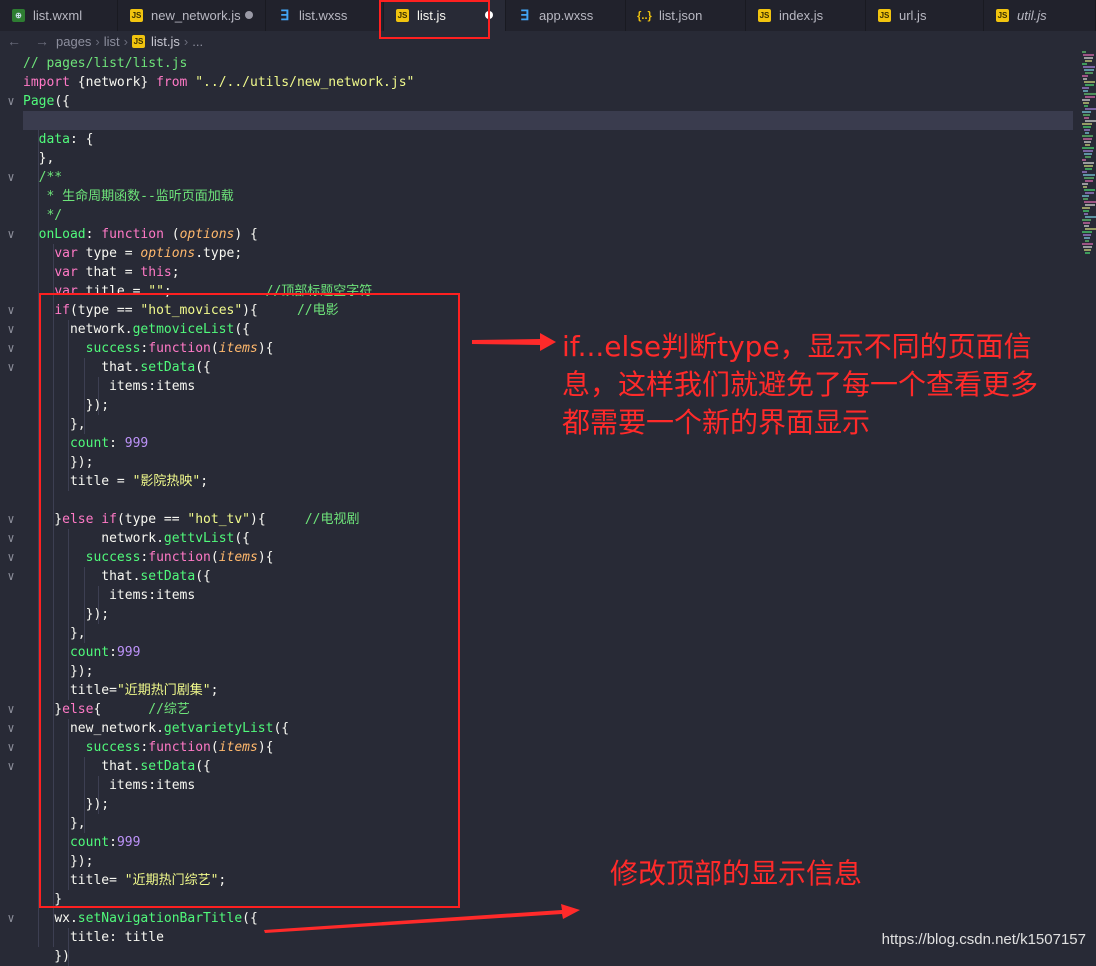 The height and width of the screenshot is (966, 1096). I want to click on annotation-line: 息，这样我们就避免了每一个查看更多, so click(800, 384).